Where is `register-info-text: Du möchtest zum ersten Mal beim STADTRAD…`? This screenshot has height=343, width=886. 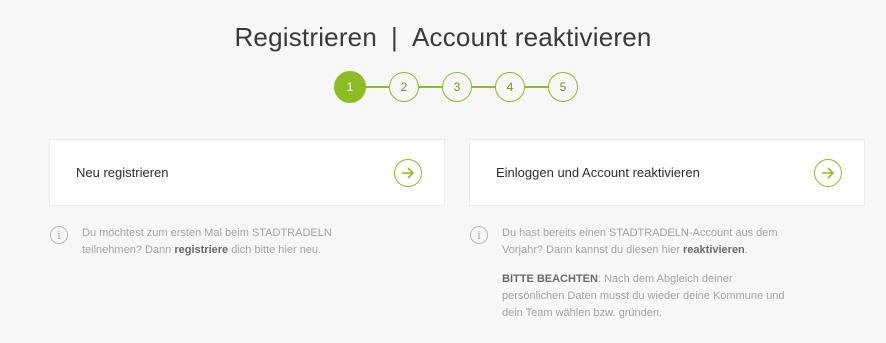 register-info-text: Du möchtest zum ersten Mal beim STADTRAD… is located at coordinates (232, 242).